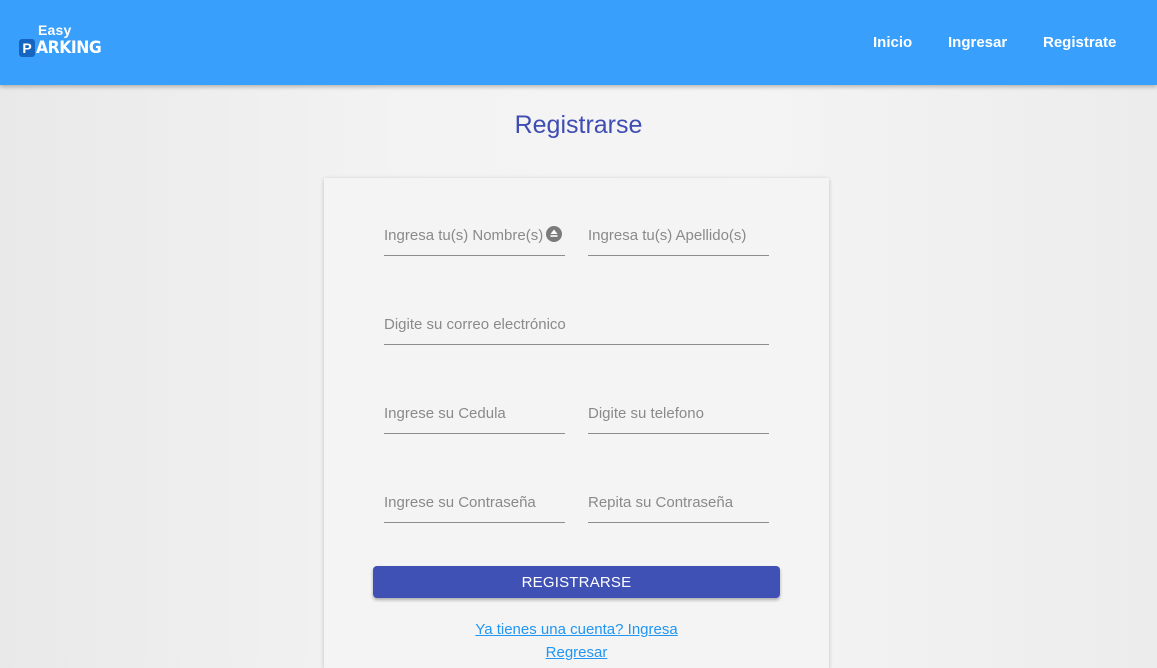 Image resolution: width=1157 pixels, height=668 pixels. I want to click on nav-registrate: Registrate, so click(1079, 42).